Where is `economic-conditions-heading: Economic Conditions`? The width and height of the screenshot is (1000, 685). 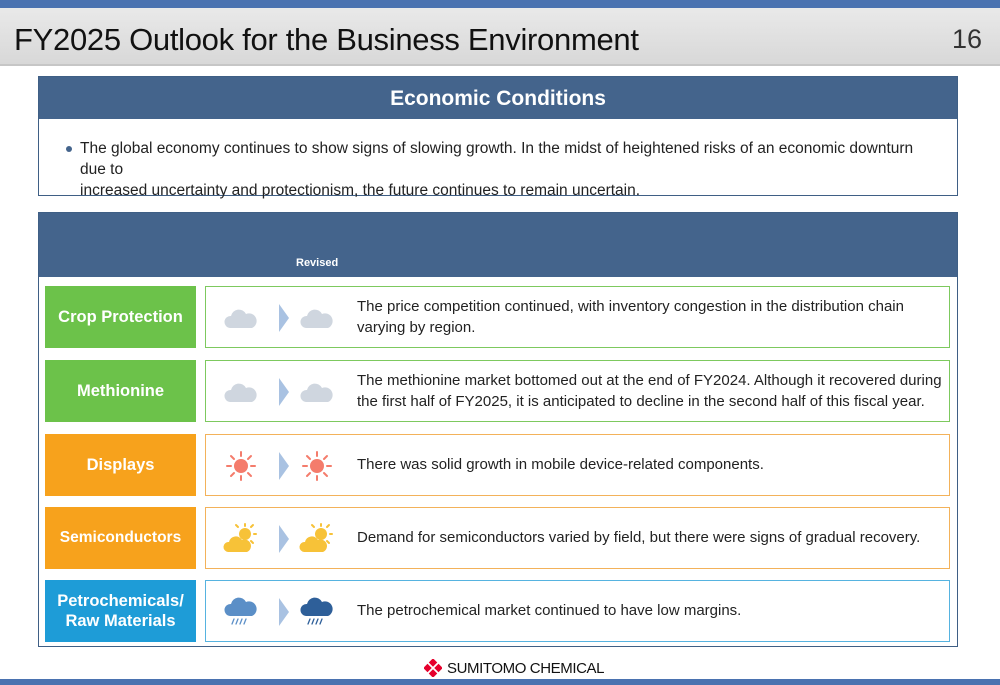
economic-conditions-heading: Economic Conditions is located at coordinates (498, 98).